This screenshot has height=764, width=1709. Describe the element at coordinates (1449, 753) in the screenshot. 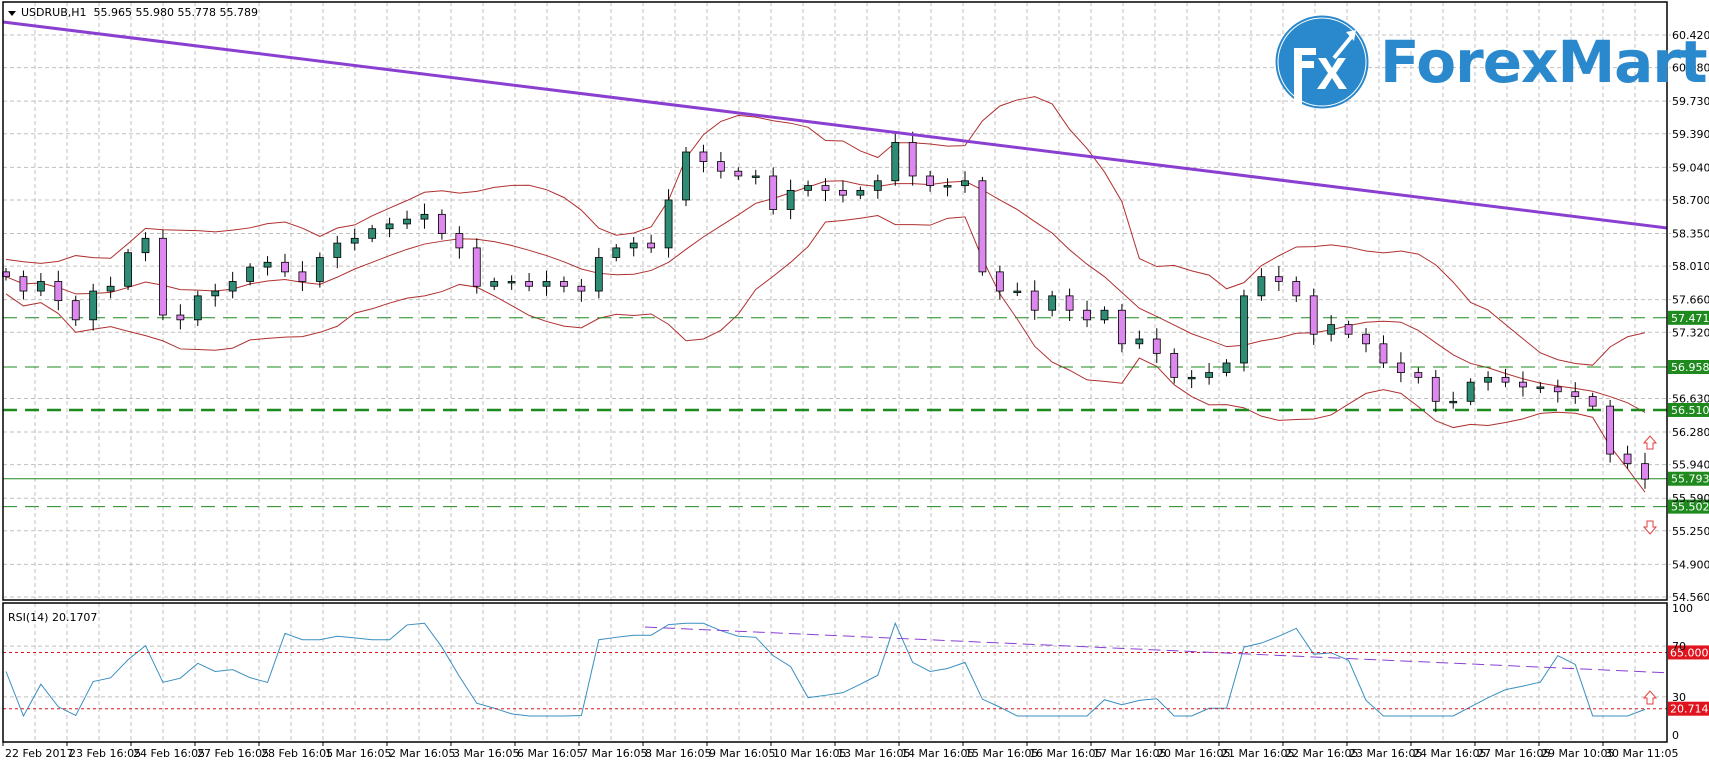

I see `date-tick-label: 24 Mar 16:05` at that location.